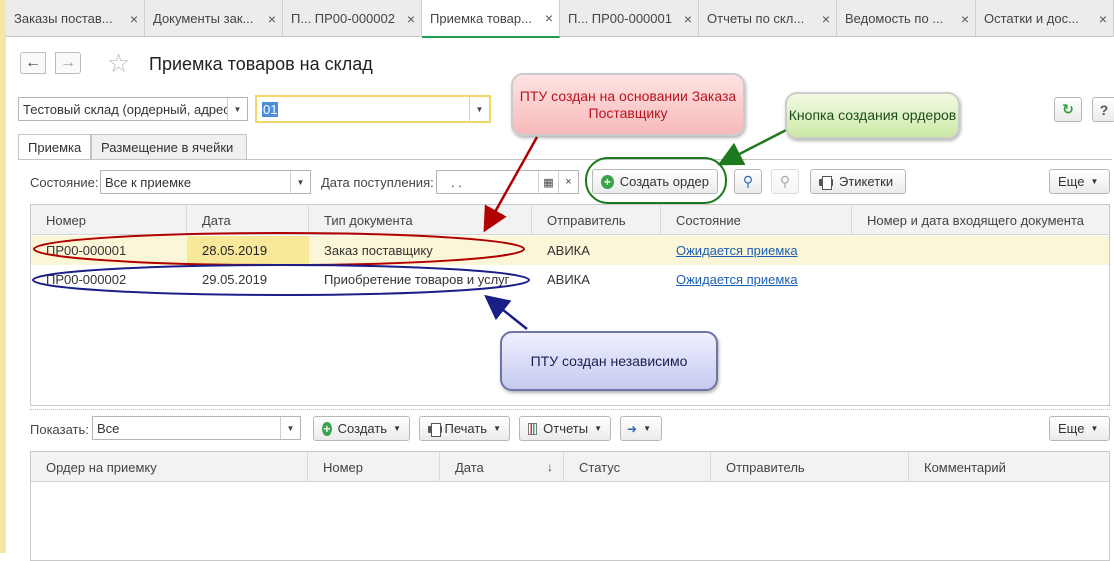 The image size is (1114, 561). I want to click on create-label: Создать, so click(362, 428).